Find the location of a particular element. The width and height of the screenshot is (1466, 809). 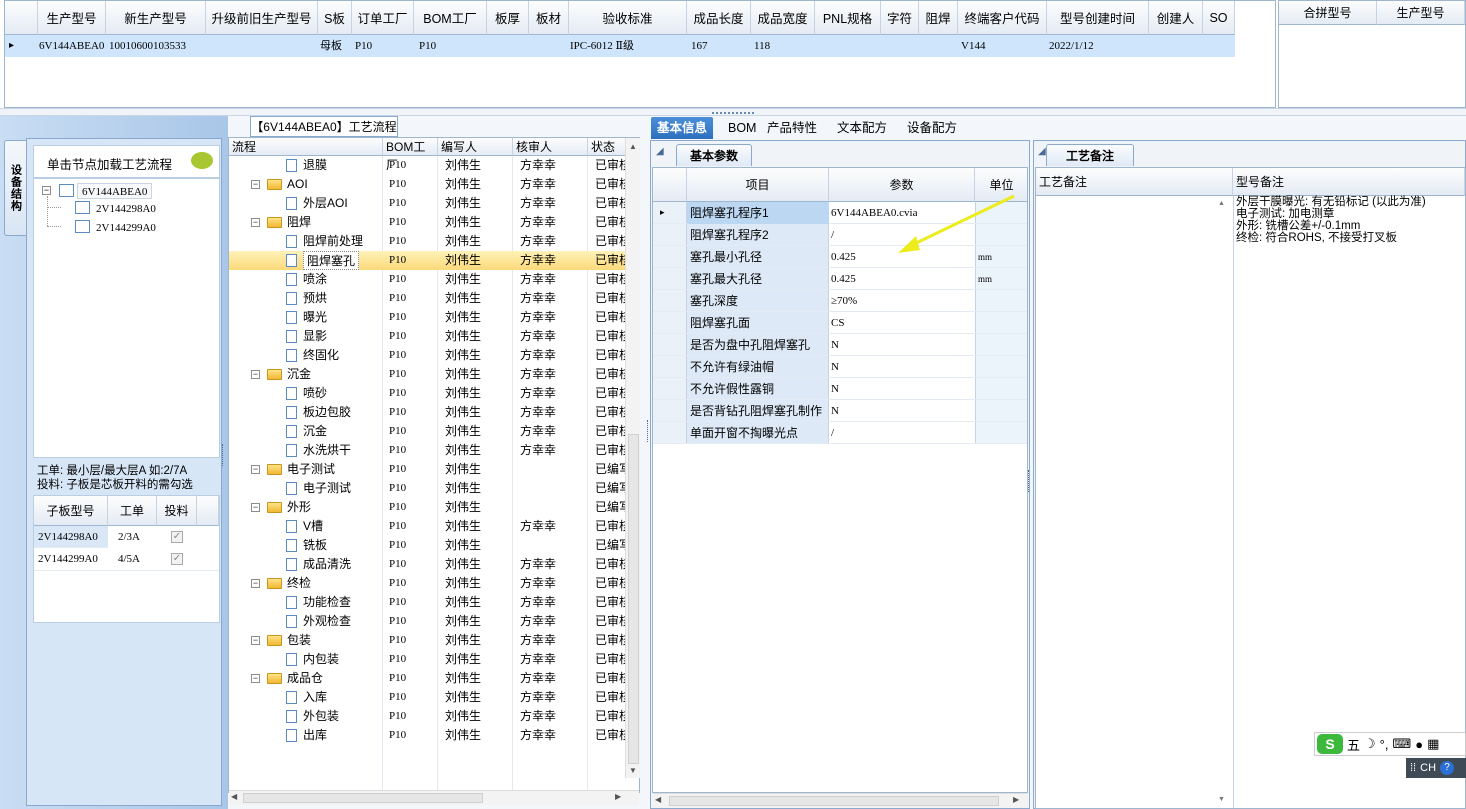

table-row: − 电子测试 P10 刘伟生 已编写 is located at coordinates (427, 469).